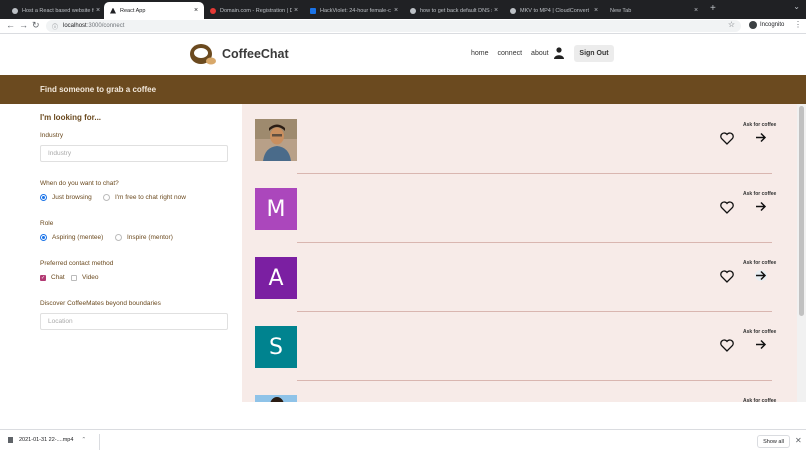 Image resolution: width=806 pixels, height=454 pixels. I want to click on close-icon: ✕, so click(798, 440).